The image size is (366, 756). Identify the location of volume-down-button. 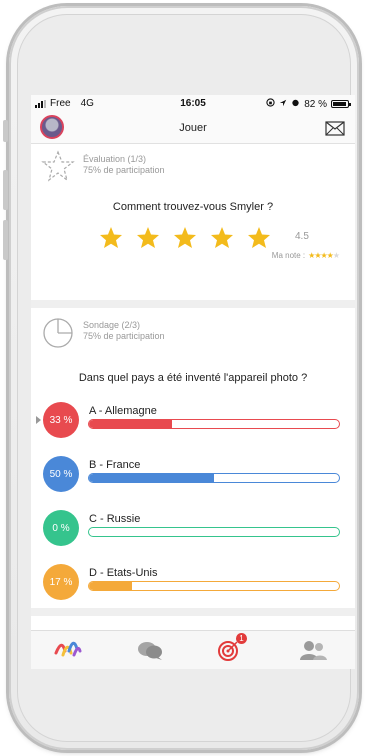
(5, 240).